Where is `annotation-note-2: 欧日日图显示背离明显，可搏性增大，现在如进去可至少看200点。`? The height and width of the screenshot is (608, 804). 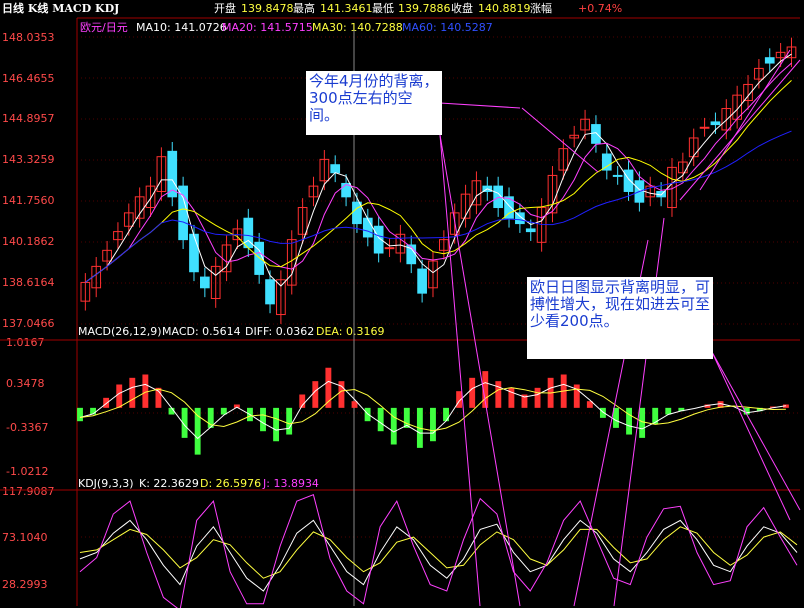
annotation-note-2: 欧日日图显示背离明显，可搏性增大，现在如进去可至少看200点。 is located at coordinates (620, 318).